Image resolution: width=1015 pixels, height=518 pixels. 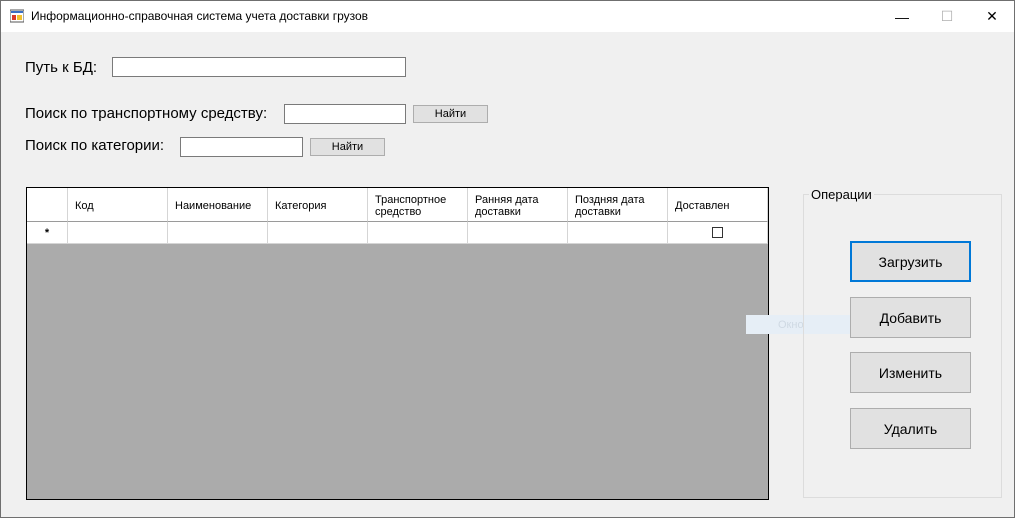 What do you see at coordinates (992, 16) in the screenshot?
I see `close-button: ✕` at bounding box center [992, 16].